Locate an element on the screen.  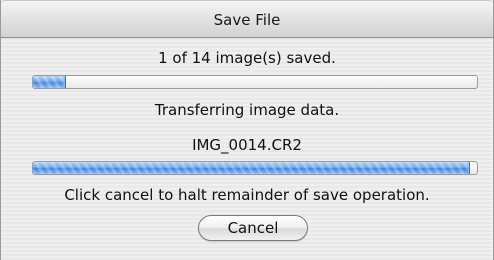
overall-progress-bar is located at coordinates (255, 82).